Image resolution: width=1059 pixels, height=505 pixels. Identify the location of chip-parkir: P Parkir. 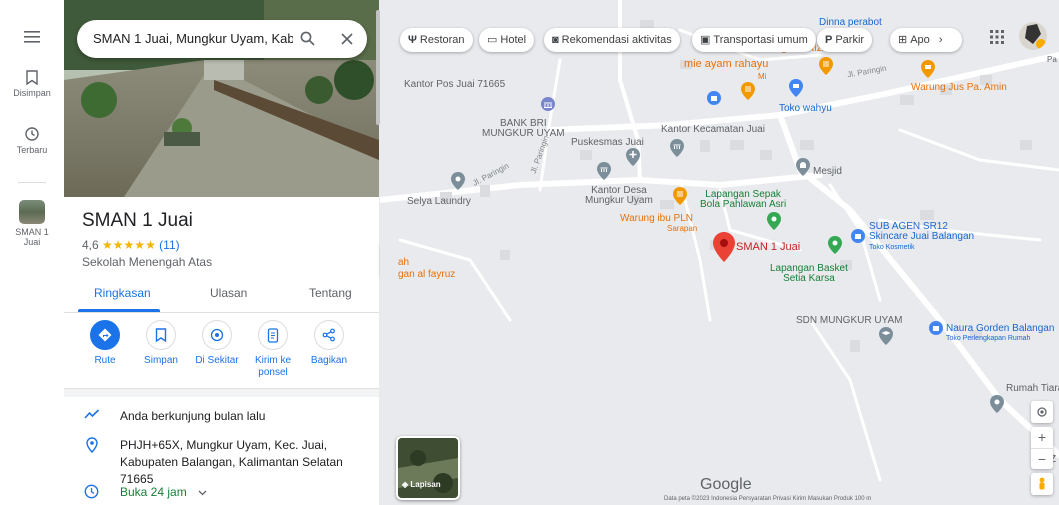
(845, 40).